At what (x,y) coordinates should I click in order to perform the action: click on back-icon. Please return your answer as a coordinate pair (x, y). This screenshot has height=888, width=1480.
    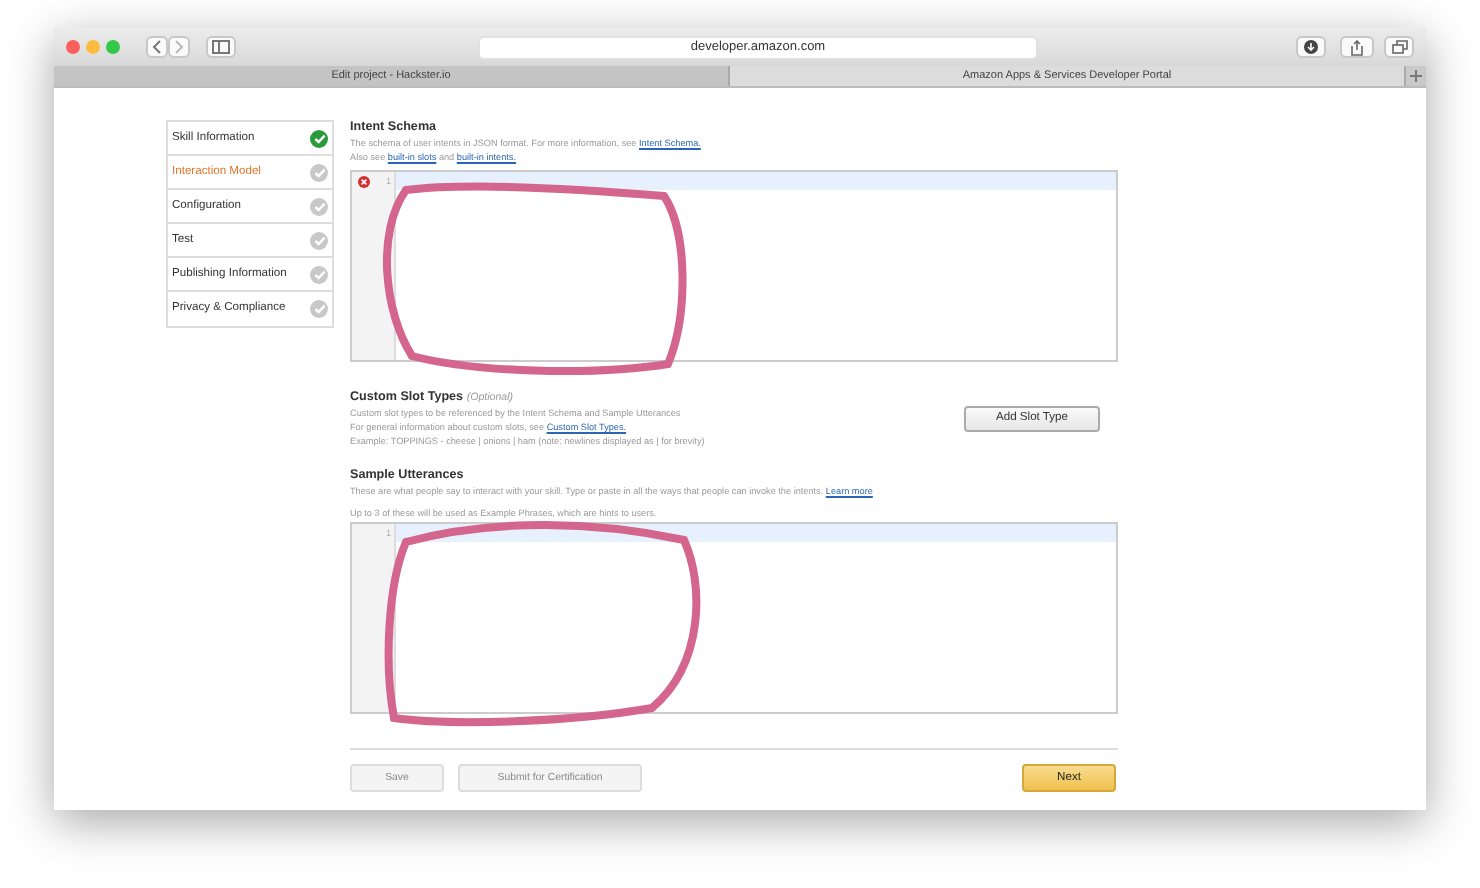
    Looking at the image, I should click on (157, 47).